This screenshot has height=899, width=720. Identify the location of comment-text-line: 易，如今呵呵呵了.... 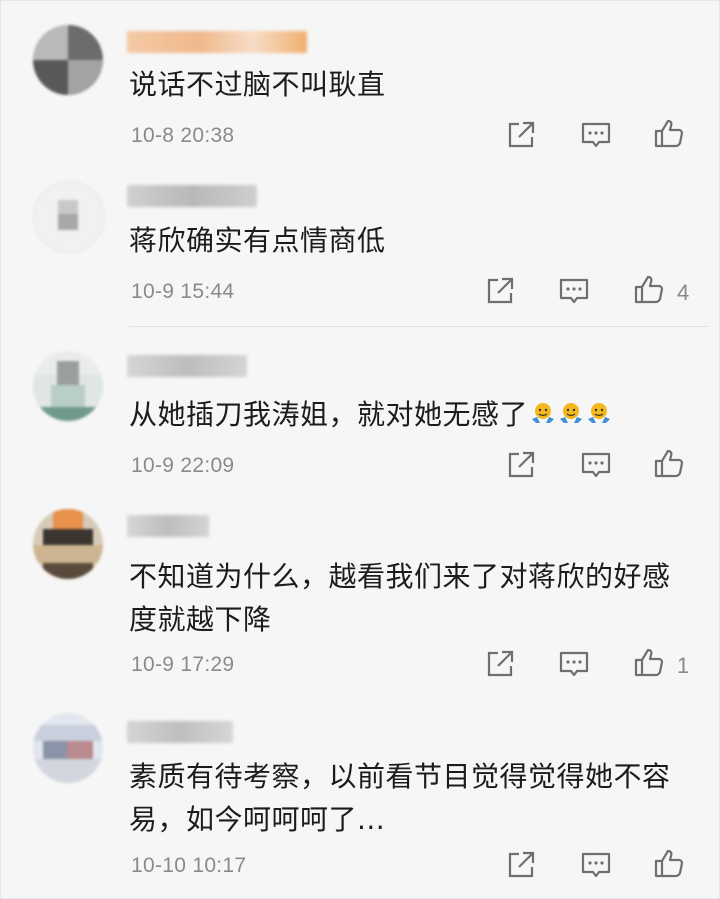
(257, 819).